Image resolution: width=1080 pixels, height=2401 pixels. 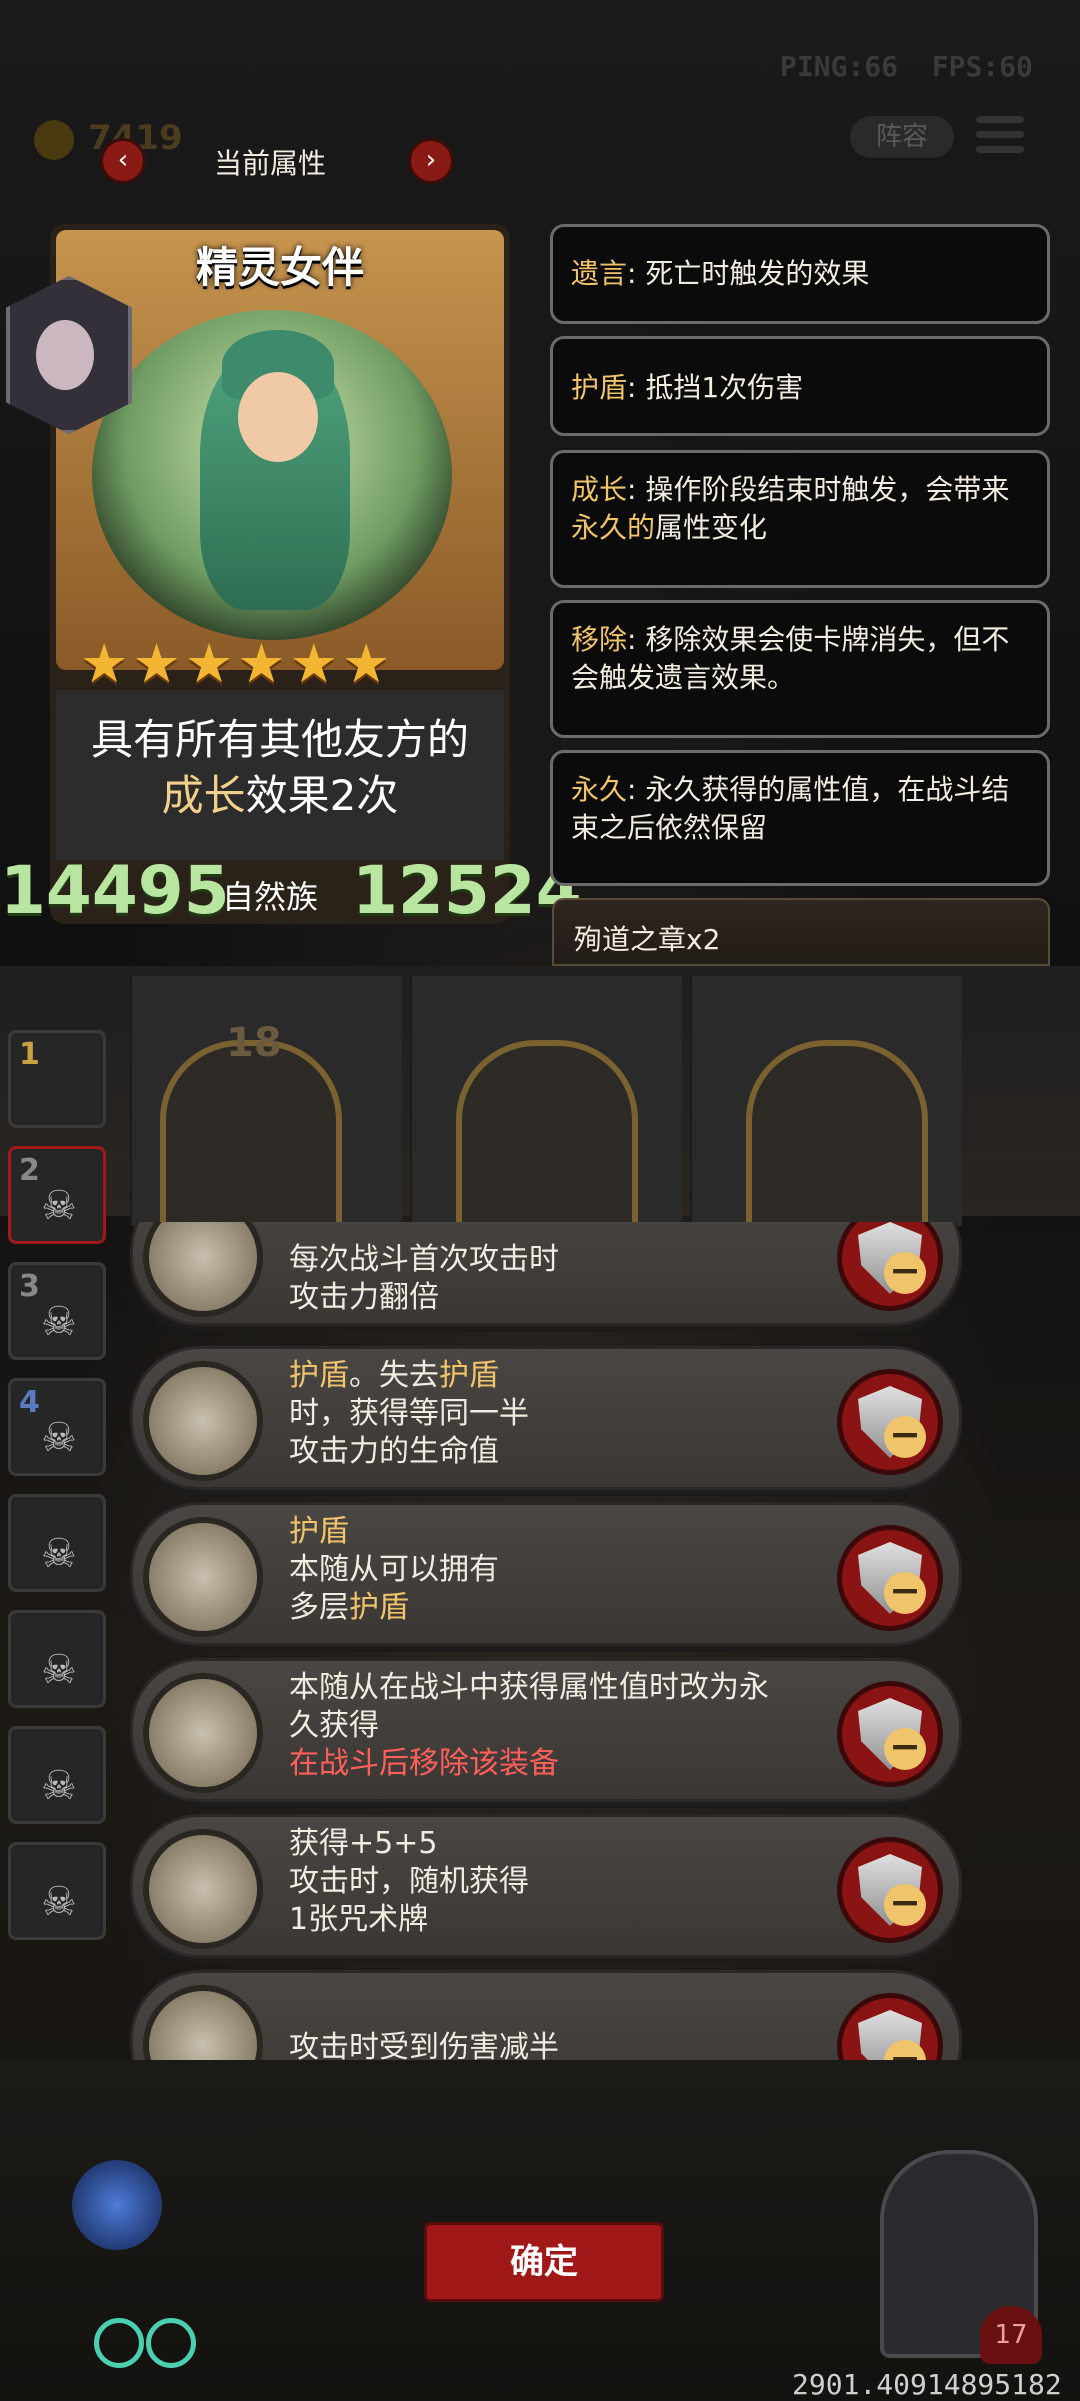 I want to click on ability-keyword: 成长, so click(x=203, y=795).